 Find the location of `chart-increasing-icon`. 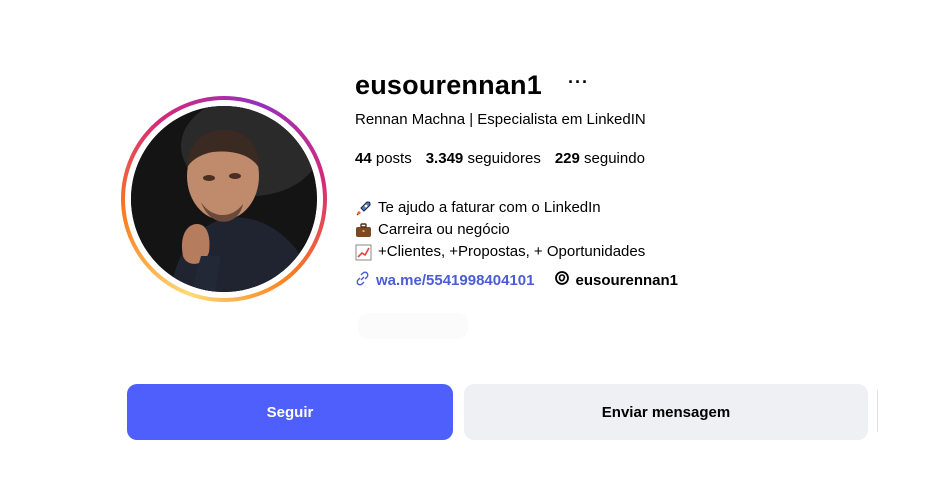

chart-increasing-icon is located at coordinates (363, 252).